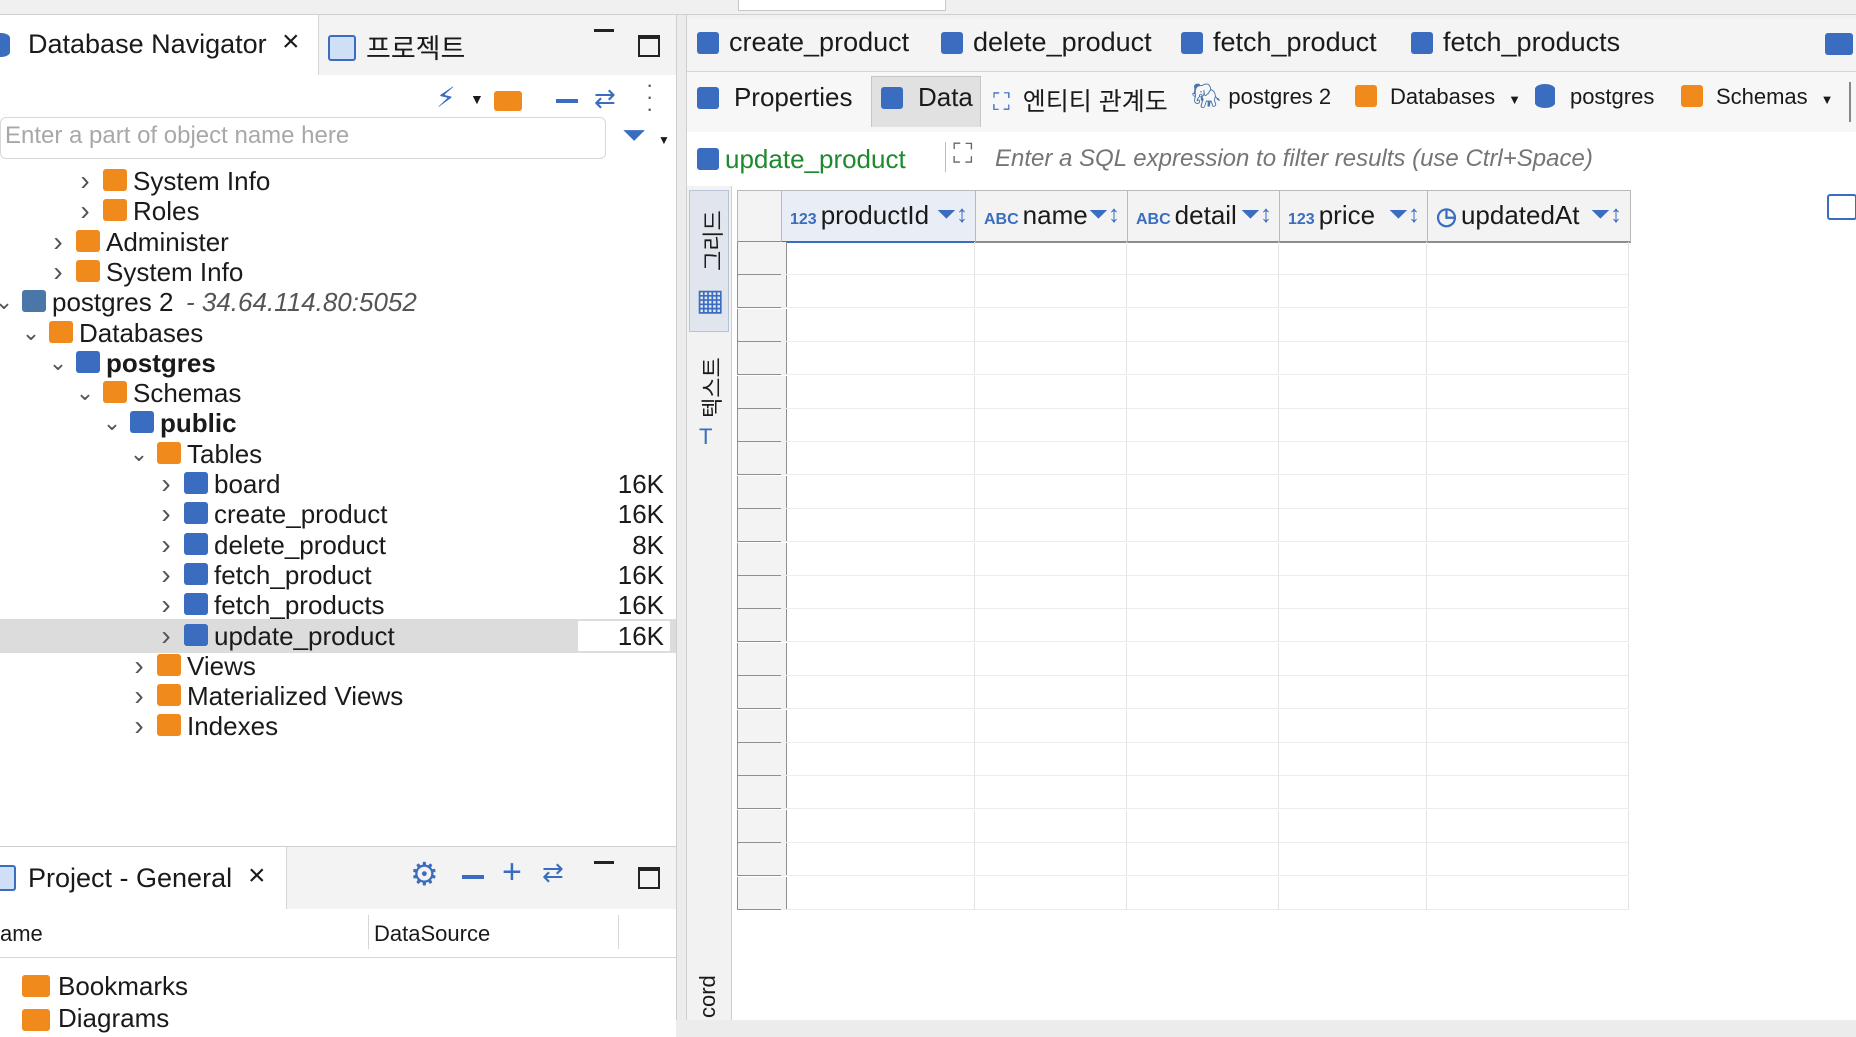  Describe the element at coordinates (338, 636) in the screenshot. I see `tree-node: › update_product 16K` at that location.